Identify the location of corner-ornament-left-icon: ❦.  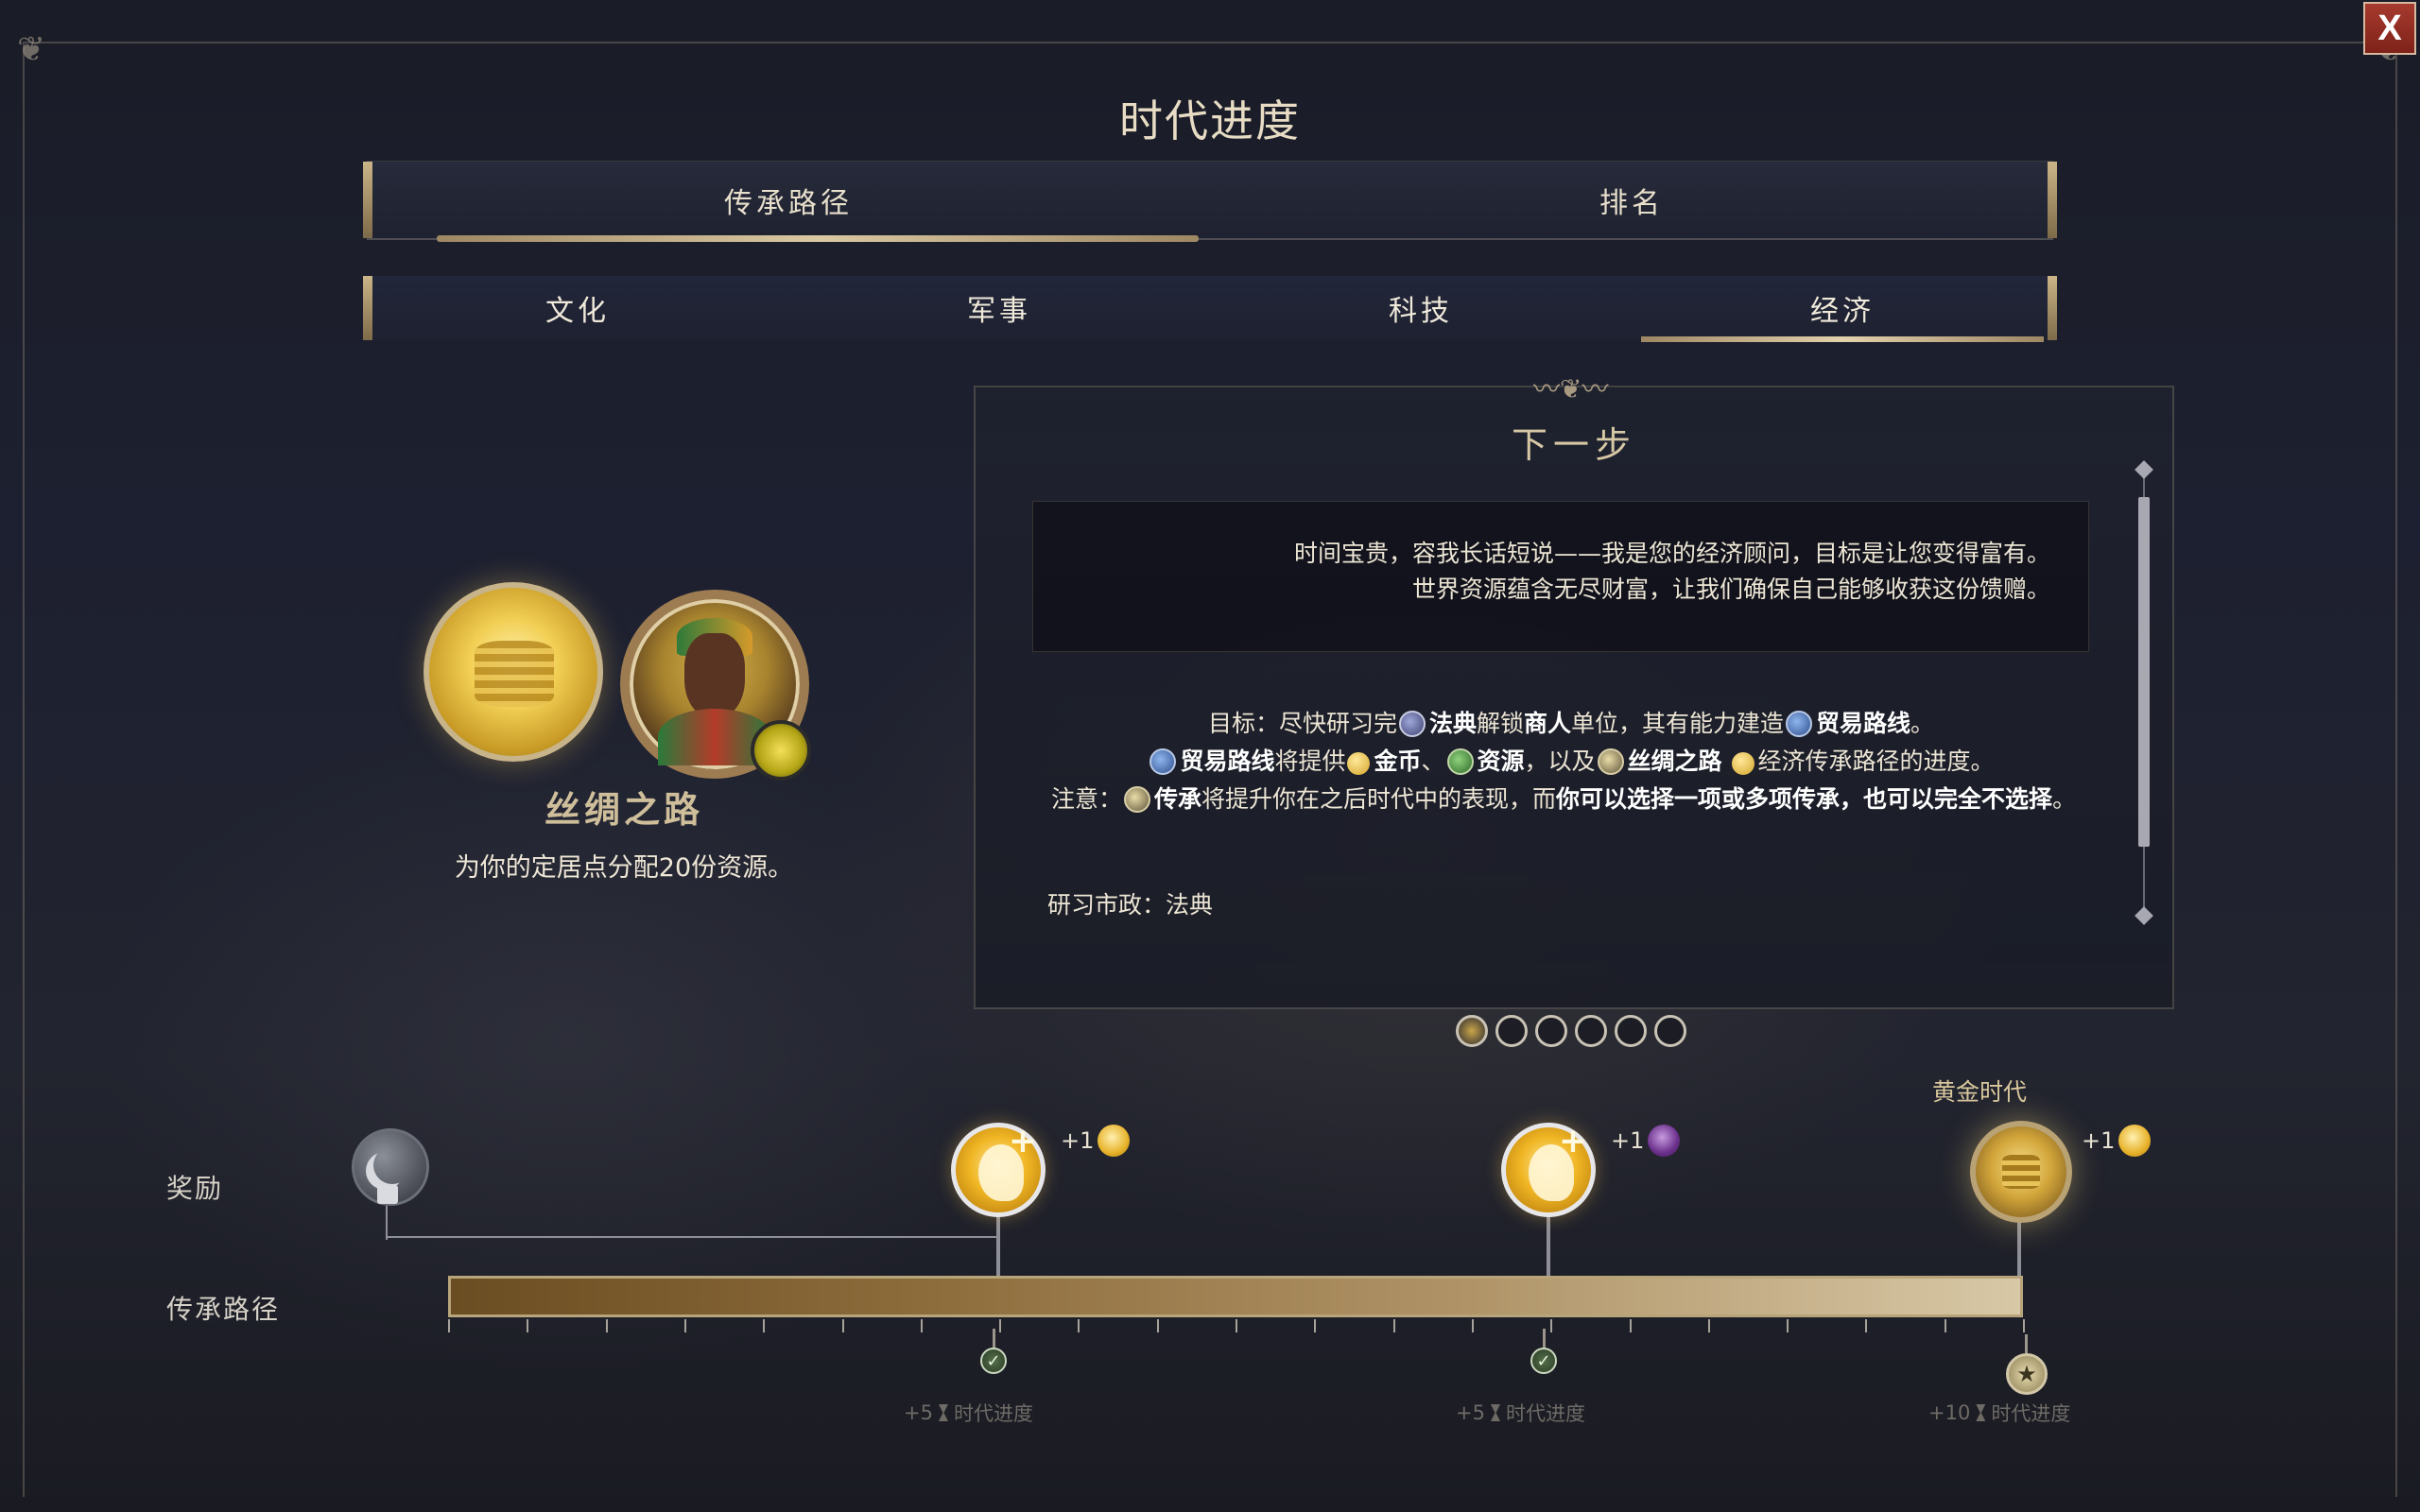
(32, 49).